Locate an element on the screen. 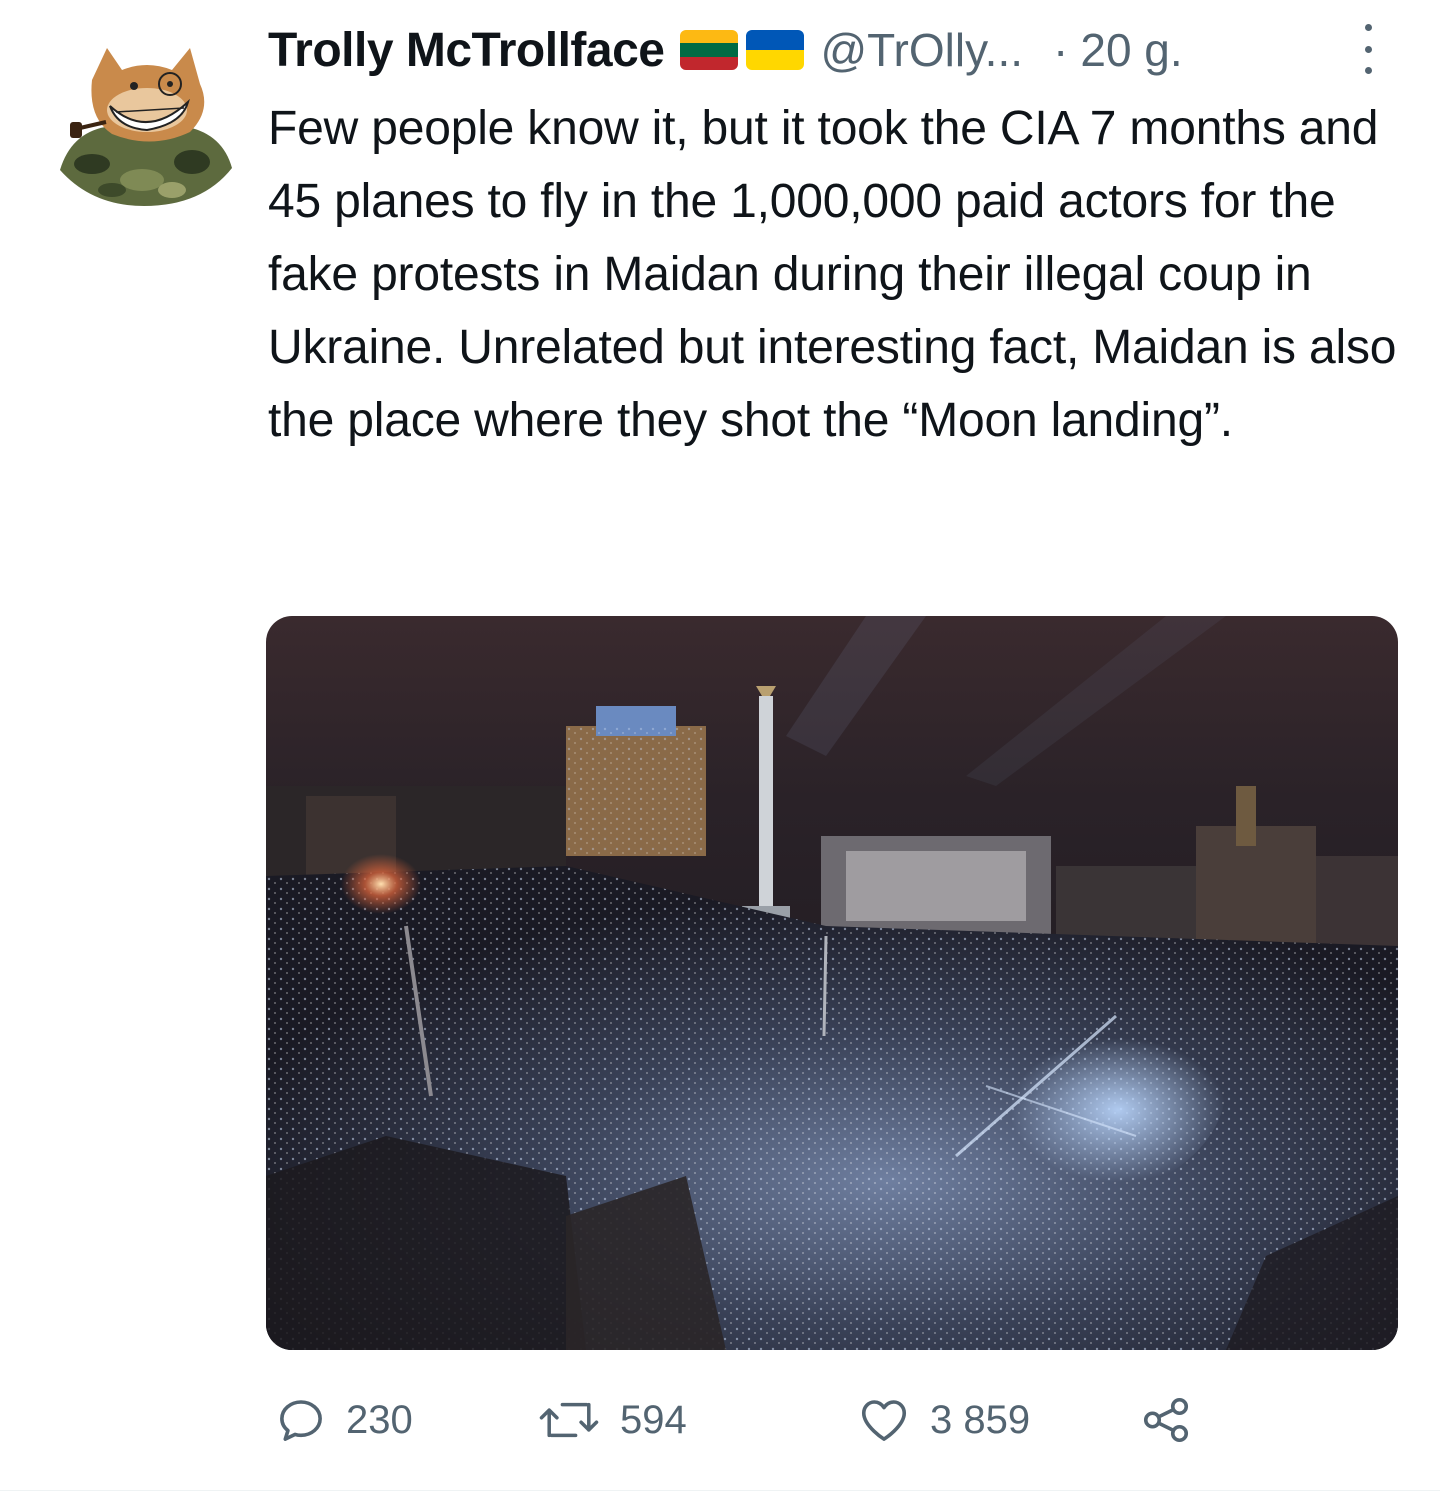 The image size is (1440, 1501). share-button is located at coordinates (1166, 1420).